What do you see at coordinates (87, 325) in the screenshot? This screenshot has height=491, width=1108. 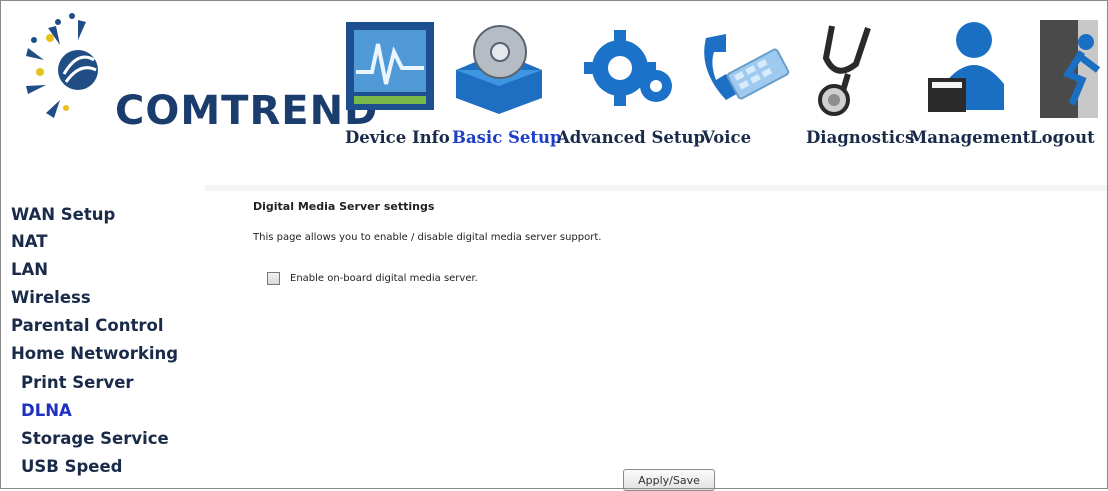 I see `sidebar-item-parental-control: Parental Control` at bounding box center [87, 325].